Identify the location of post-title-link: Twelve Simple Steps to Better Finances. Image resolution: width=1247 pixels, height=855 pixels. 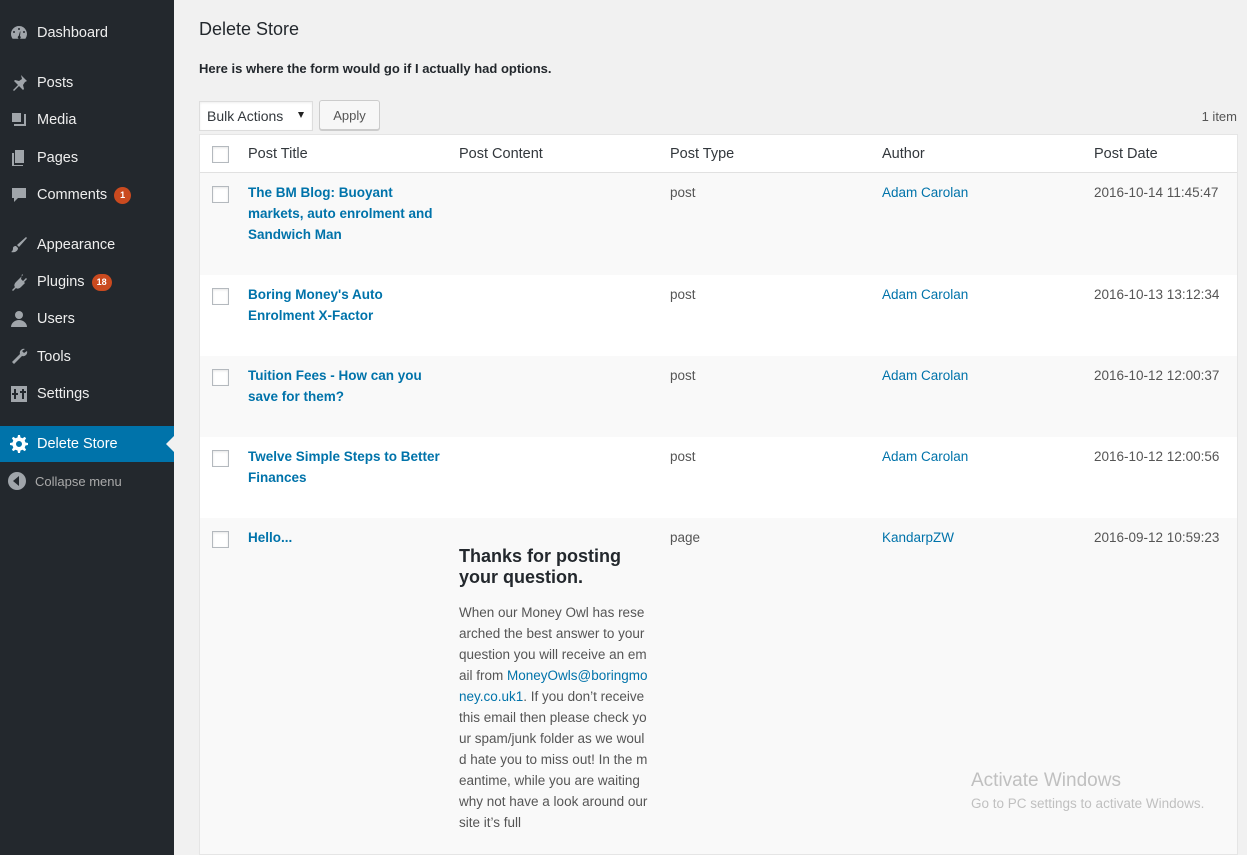
(348, 467).